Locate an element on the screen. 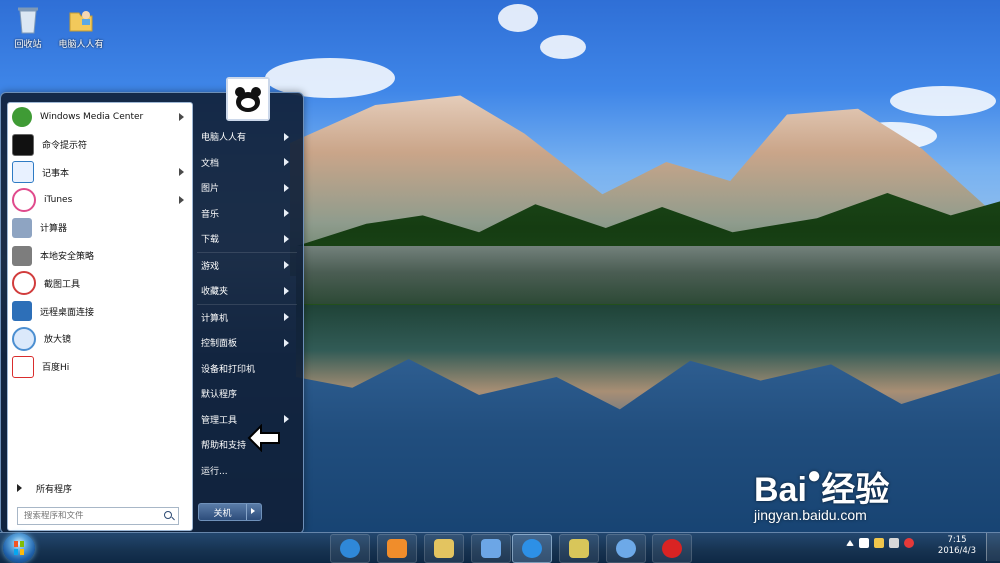  watermark-brand: Bai is located at coordinates (780, 490).